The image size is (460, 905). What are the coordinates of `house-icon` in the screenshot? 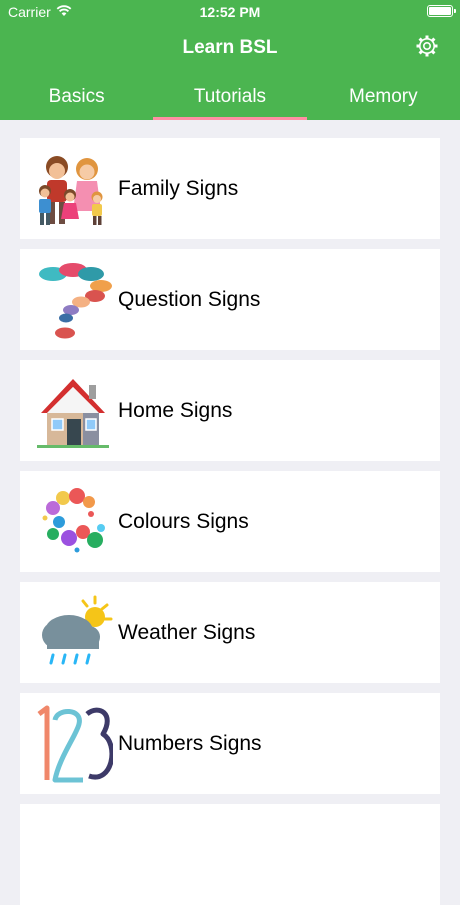 It's located at (73, 413).